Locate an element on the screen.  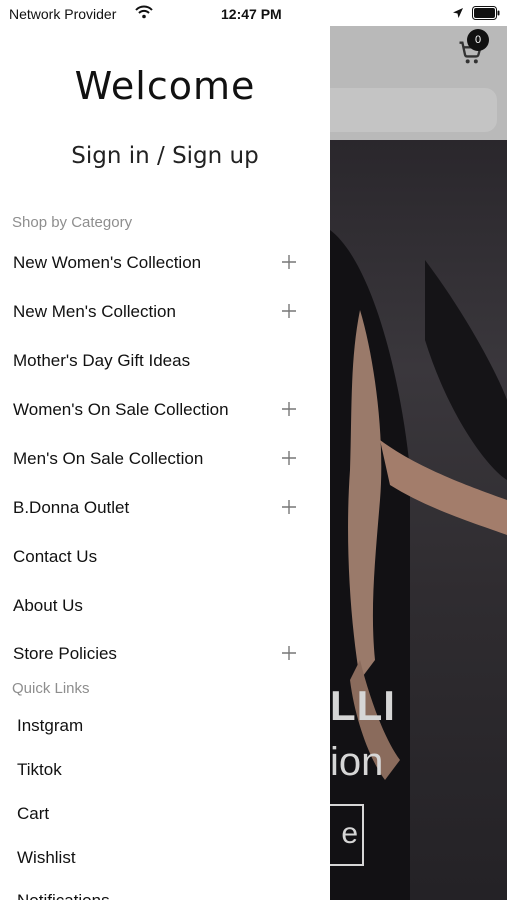
menu-item-store-policies: Store Policies is located at coordinates (155, 654).